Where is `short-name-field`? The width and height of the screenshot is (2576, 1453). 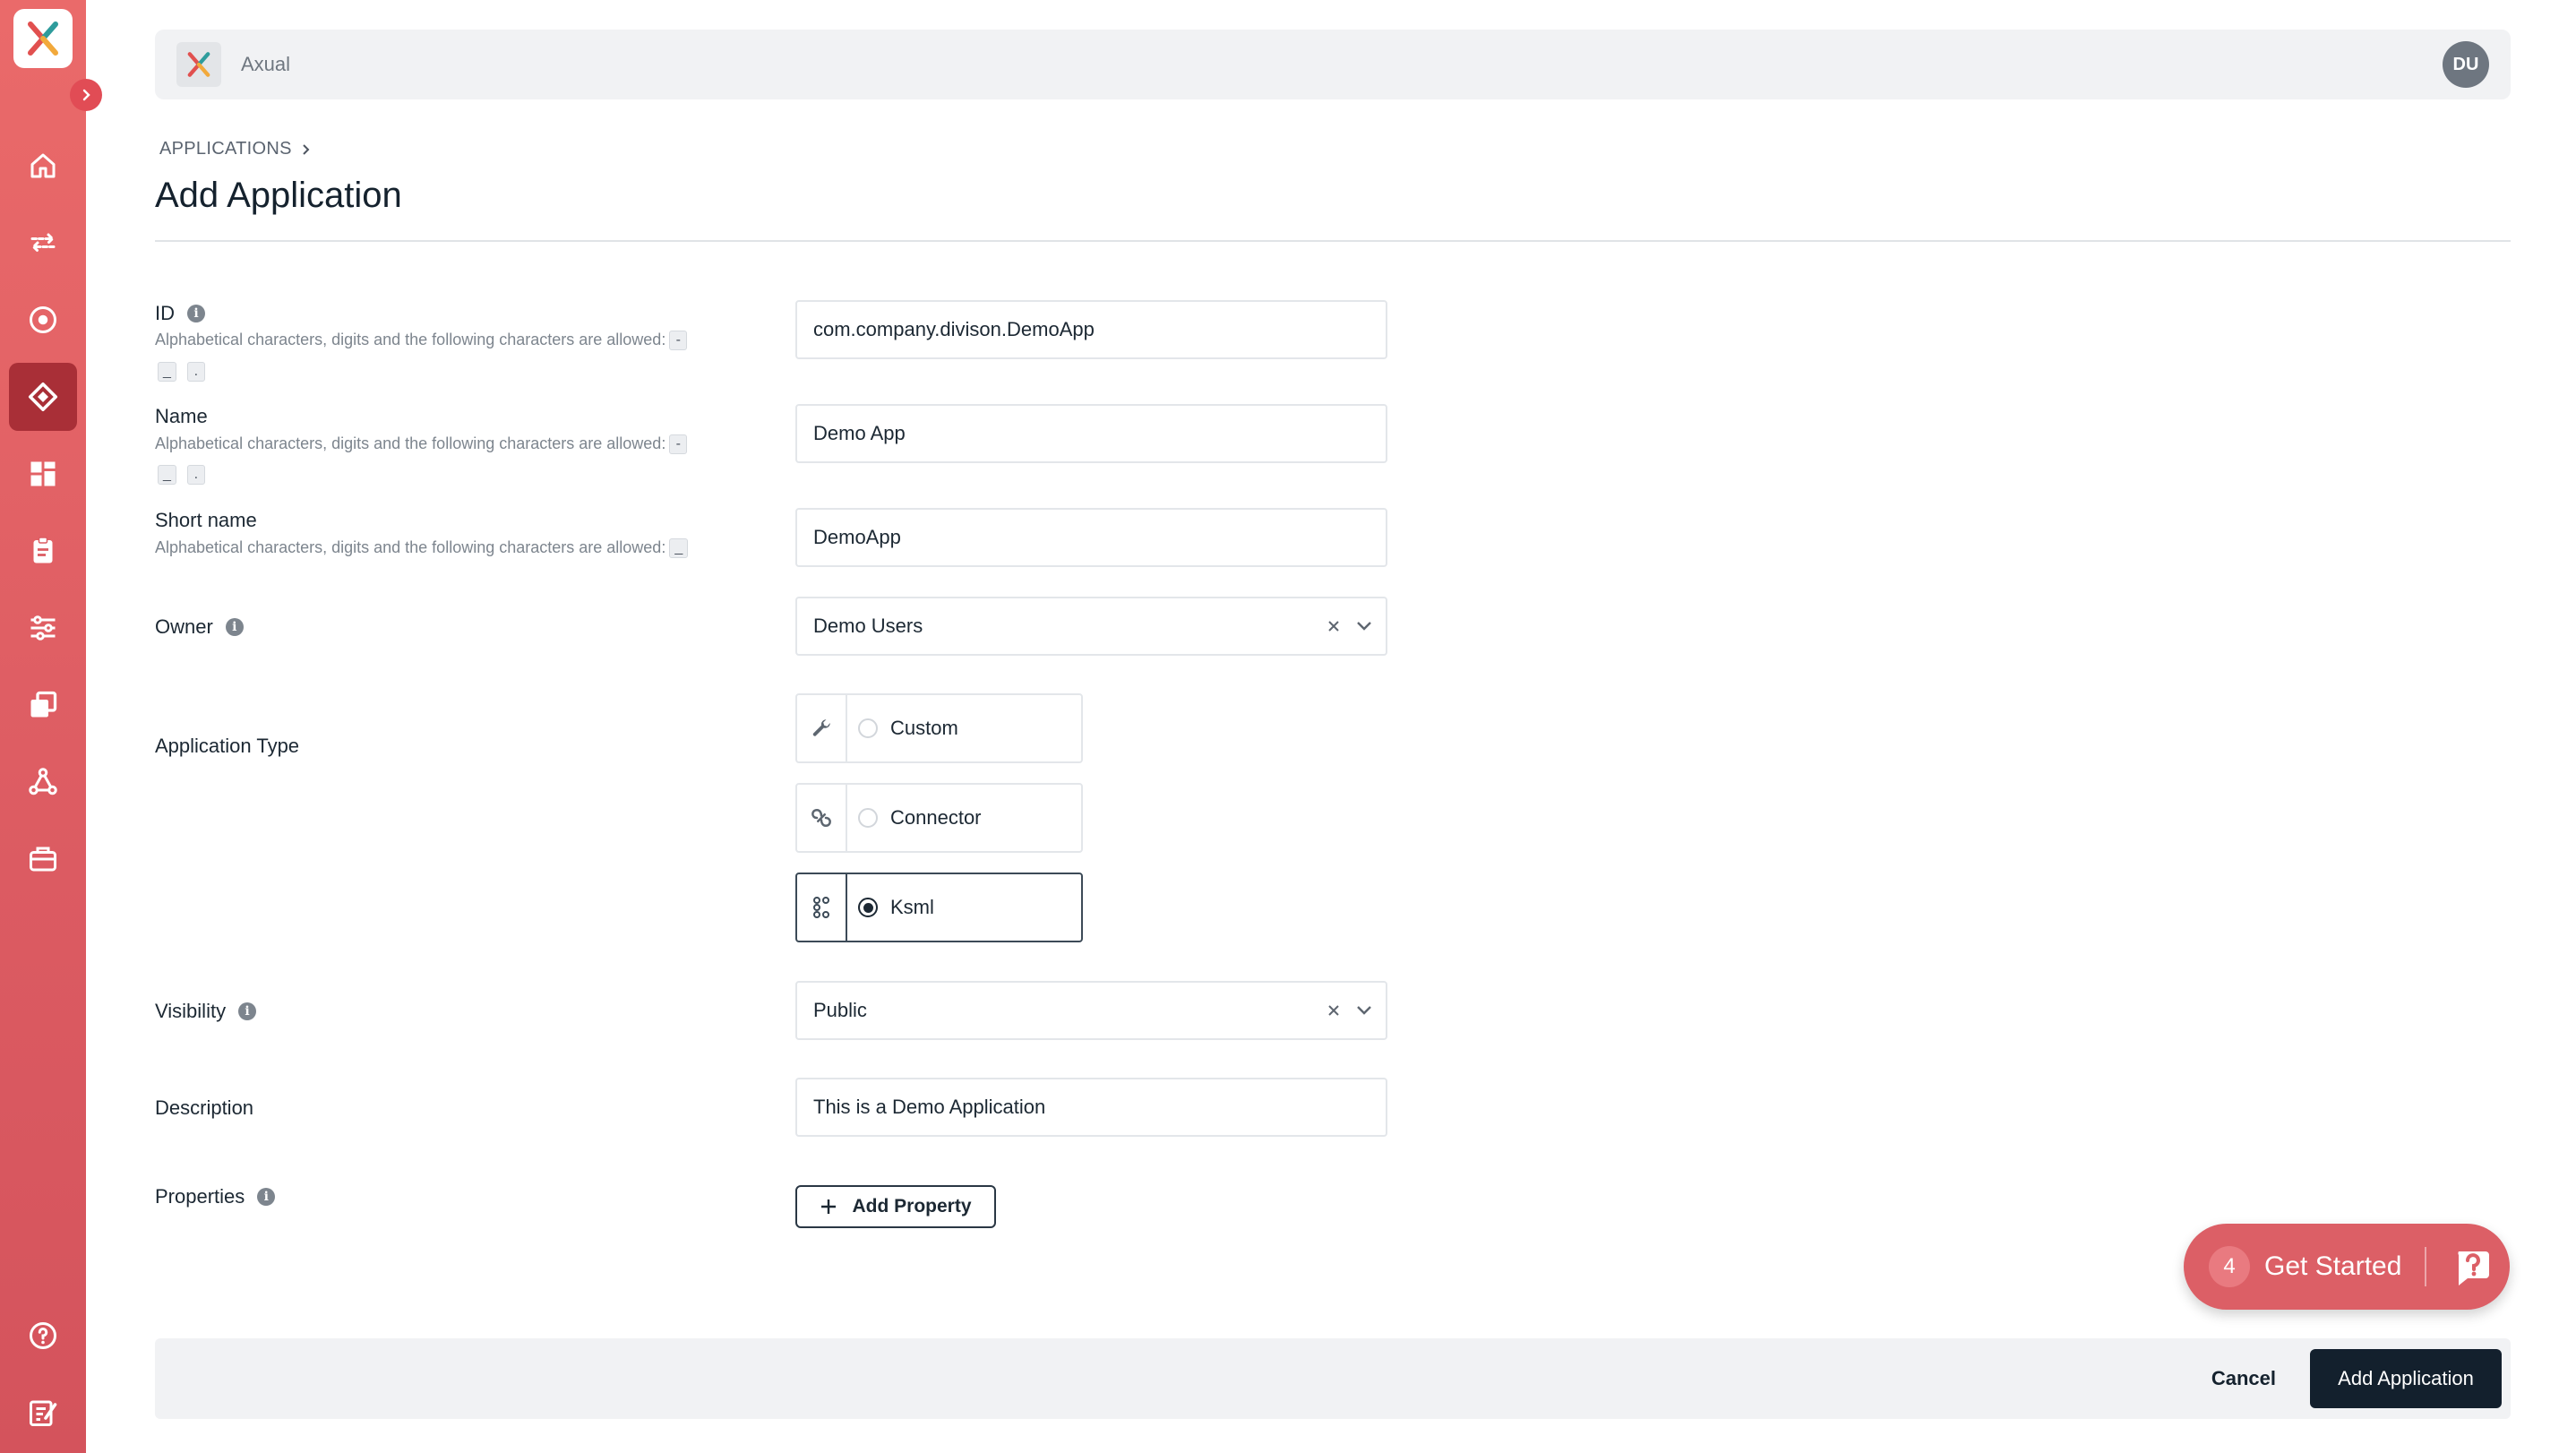
short-name-field is located at coordinates (1091, 537).